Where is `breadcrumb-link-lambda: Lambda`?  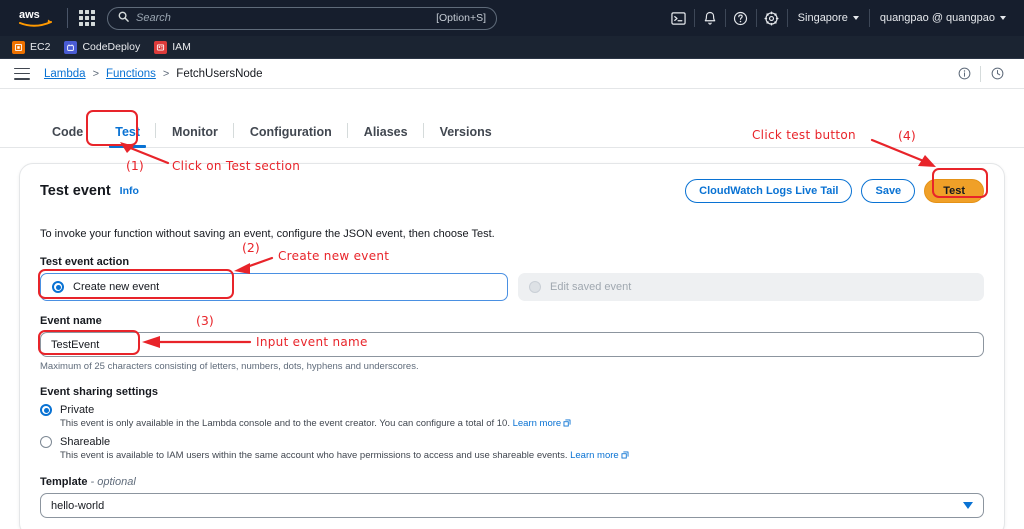 breadcrumb-link-lambda: Lambda is located at coordinates (65, 74).